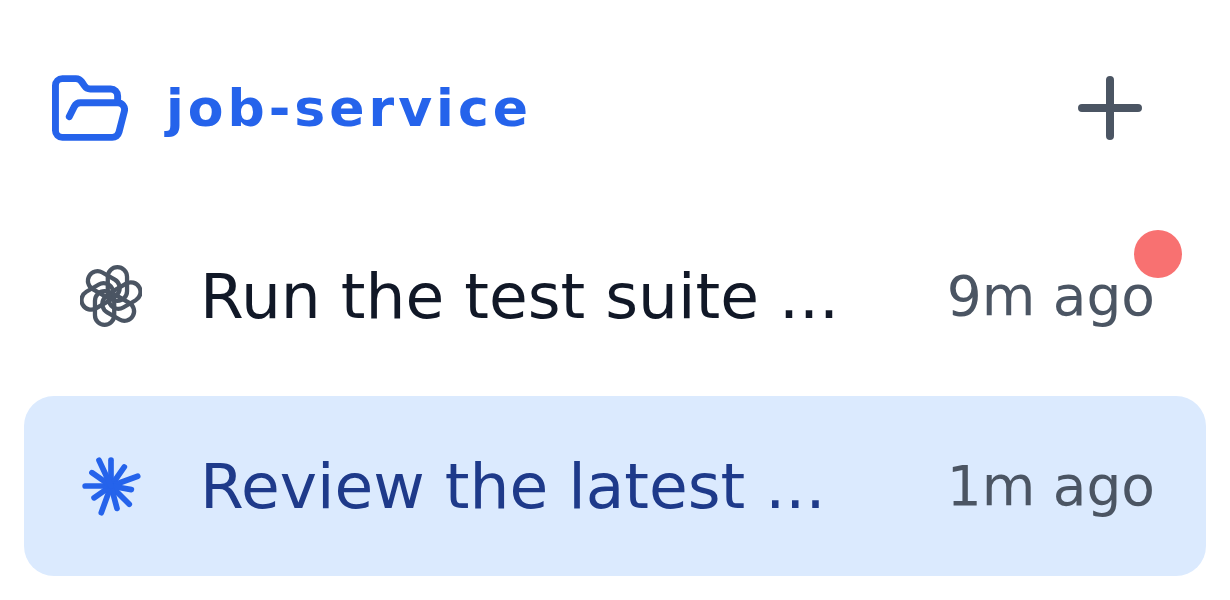 The height and width of the screenshot is (600, 1230). Describe the element at coordinates (1050, 296) in the screenshot. I see `session-time: 9m ago` at that location.